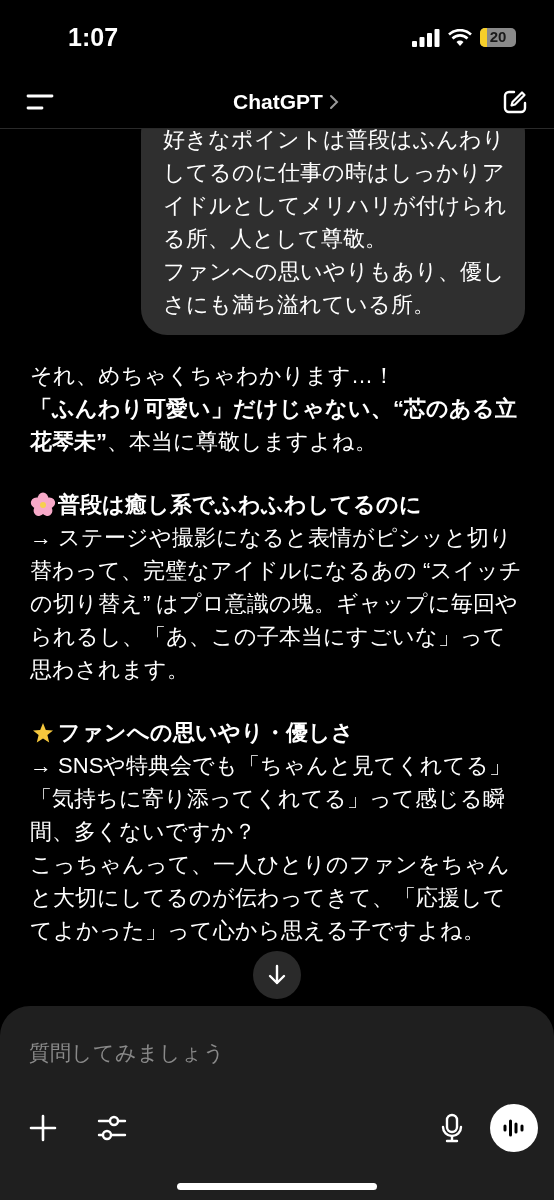  What do you see at coordinates (271, 799) in the screenshot?
I see `response-paragraph: → SNSや特典会でも「ちゃんと見てくれてる」「気持ちに寄り添ってくれてる」って感じる瞬間、多くないですか？` at bounding box center [271, 799].